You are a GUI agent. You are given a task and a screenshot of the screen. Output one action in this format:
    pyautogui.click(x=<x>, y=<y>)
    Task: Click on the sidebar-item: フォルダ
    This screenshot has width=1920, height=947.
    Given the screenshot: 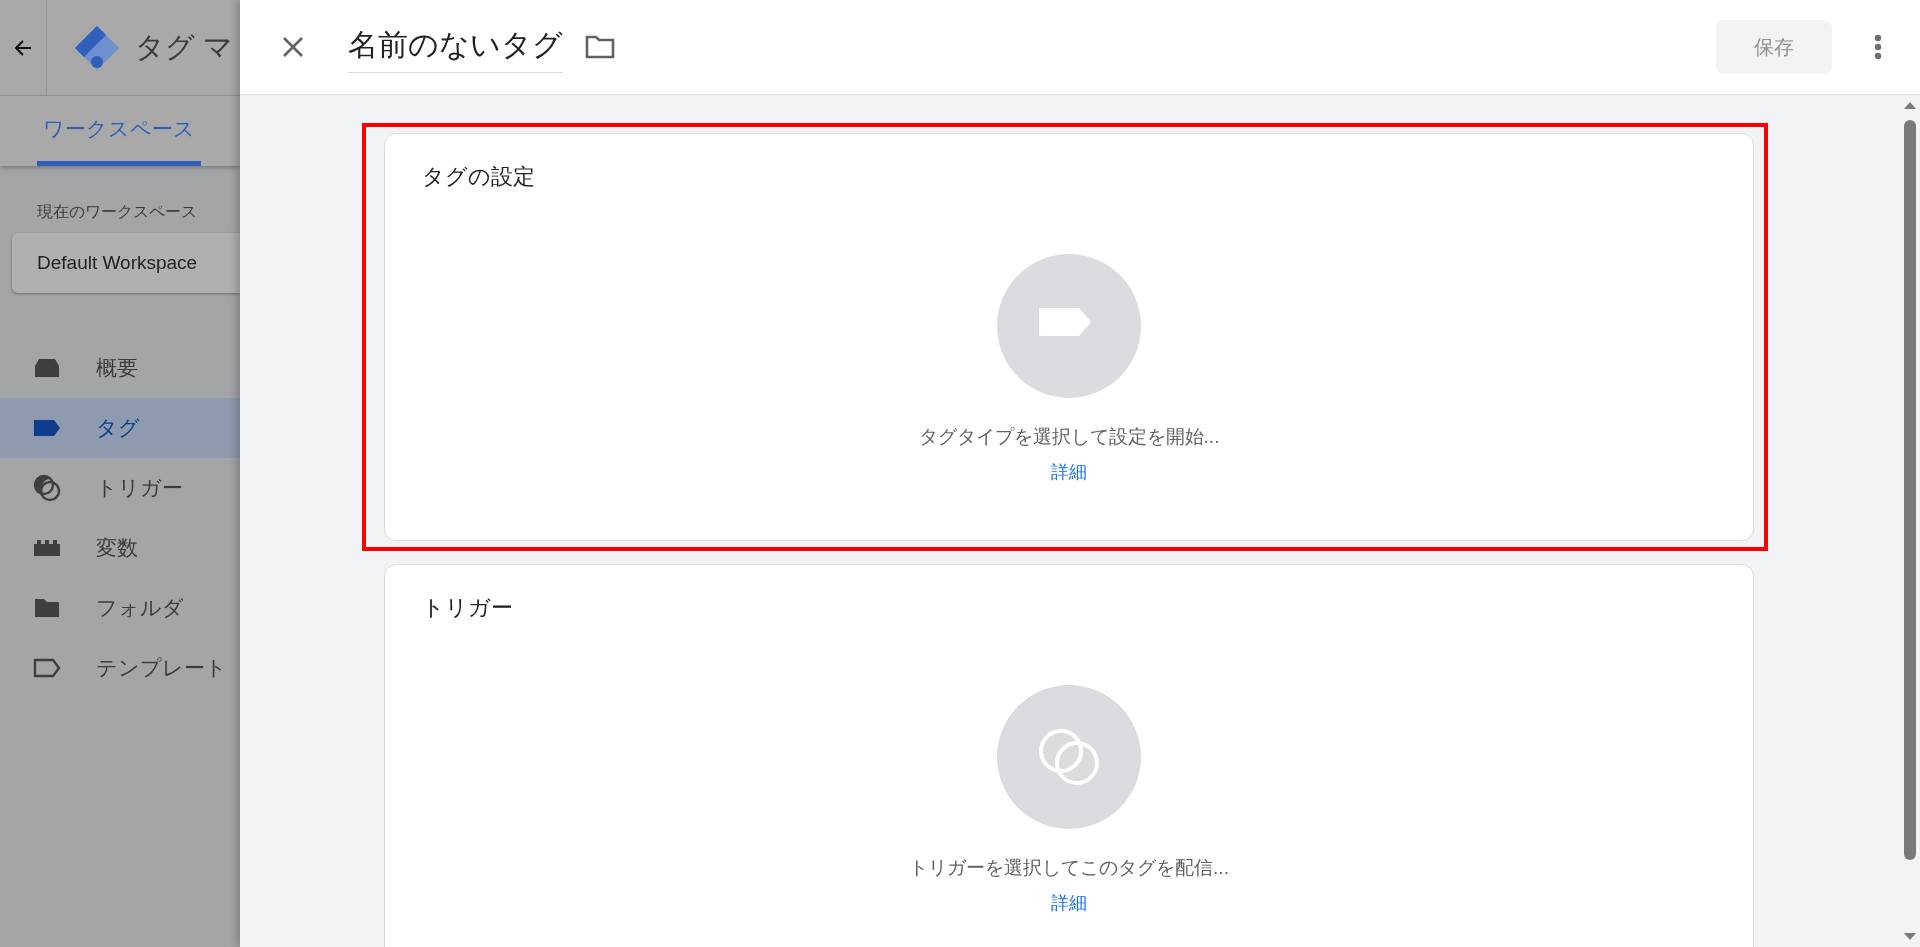 What is the action you would take?
    pyautogui.click(x=120, y=608)
    